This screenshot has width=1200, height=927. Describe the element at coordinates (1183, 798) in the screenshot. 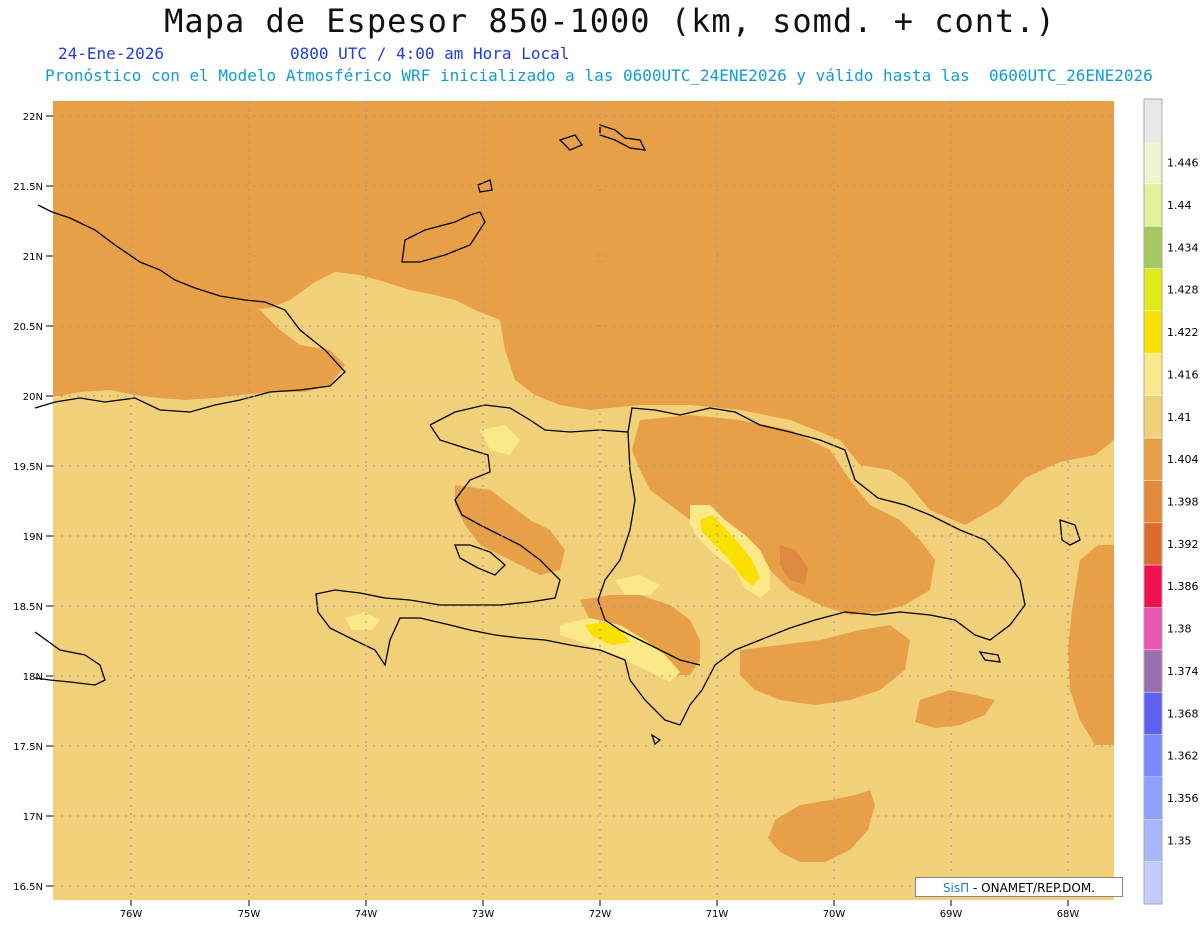

I see `colorbar-label: 1.356` at that location.